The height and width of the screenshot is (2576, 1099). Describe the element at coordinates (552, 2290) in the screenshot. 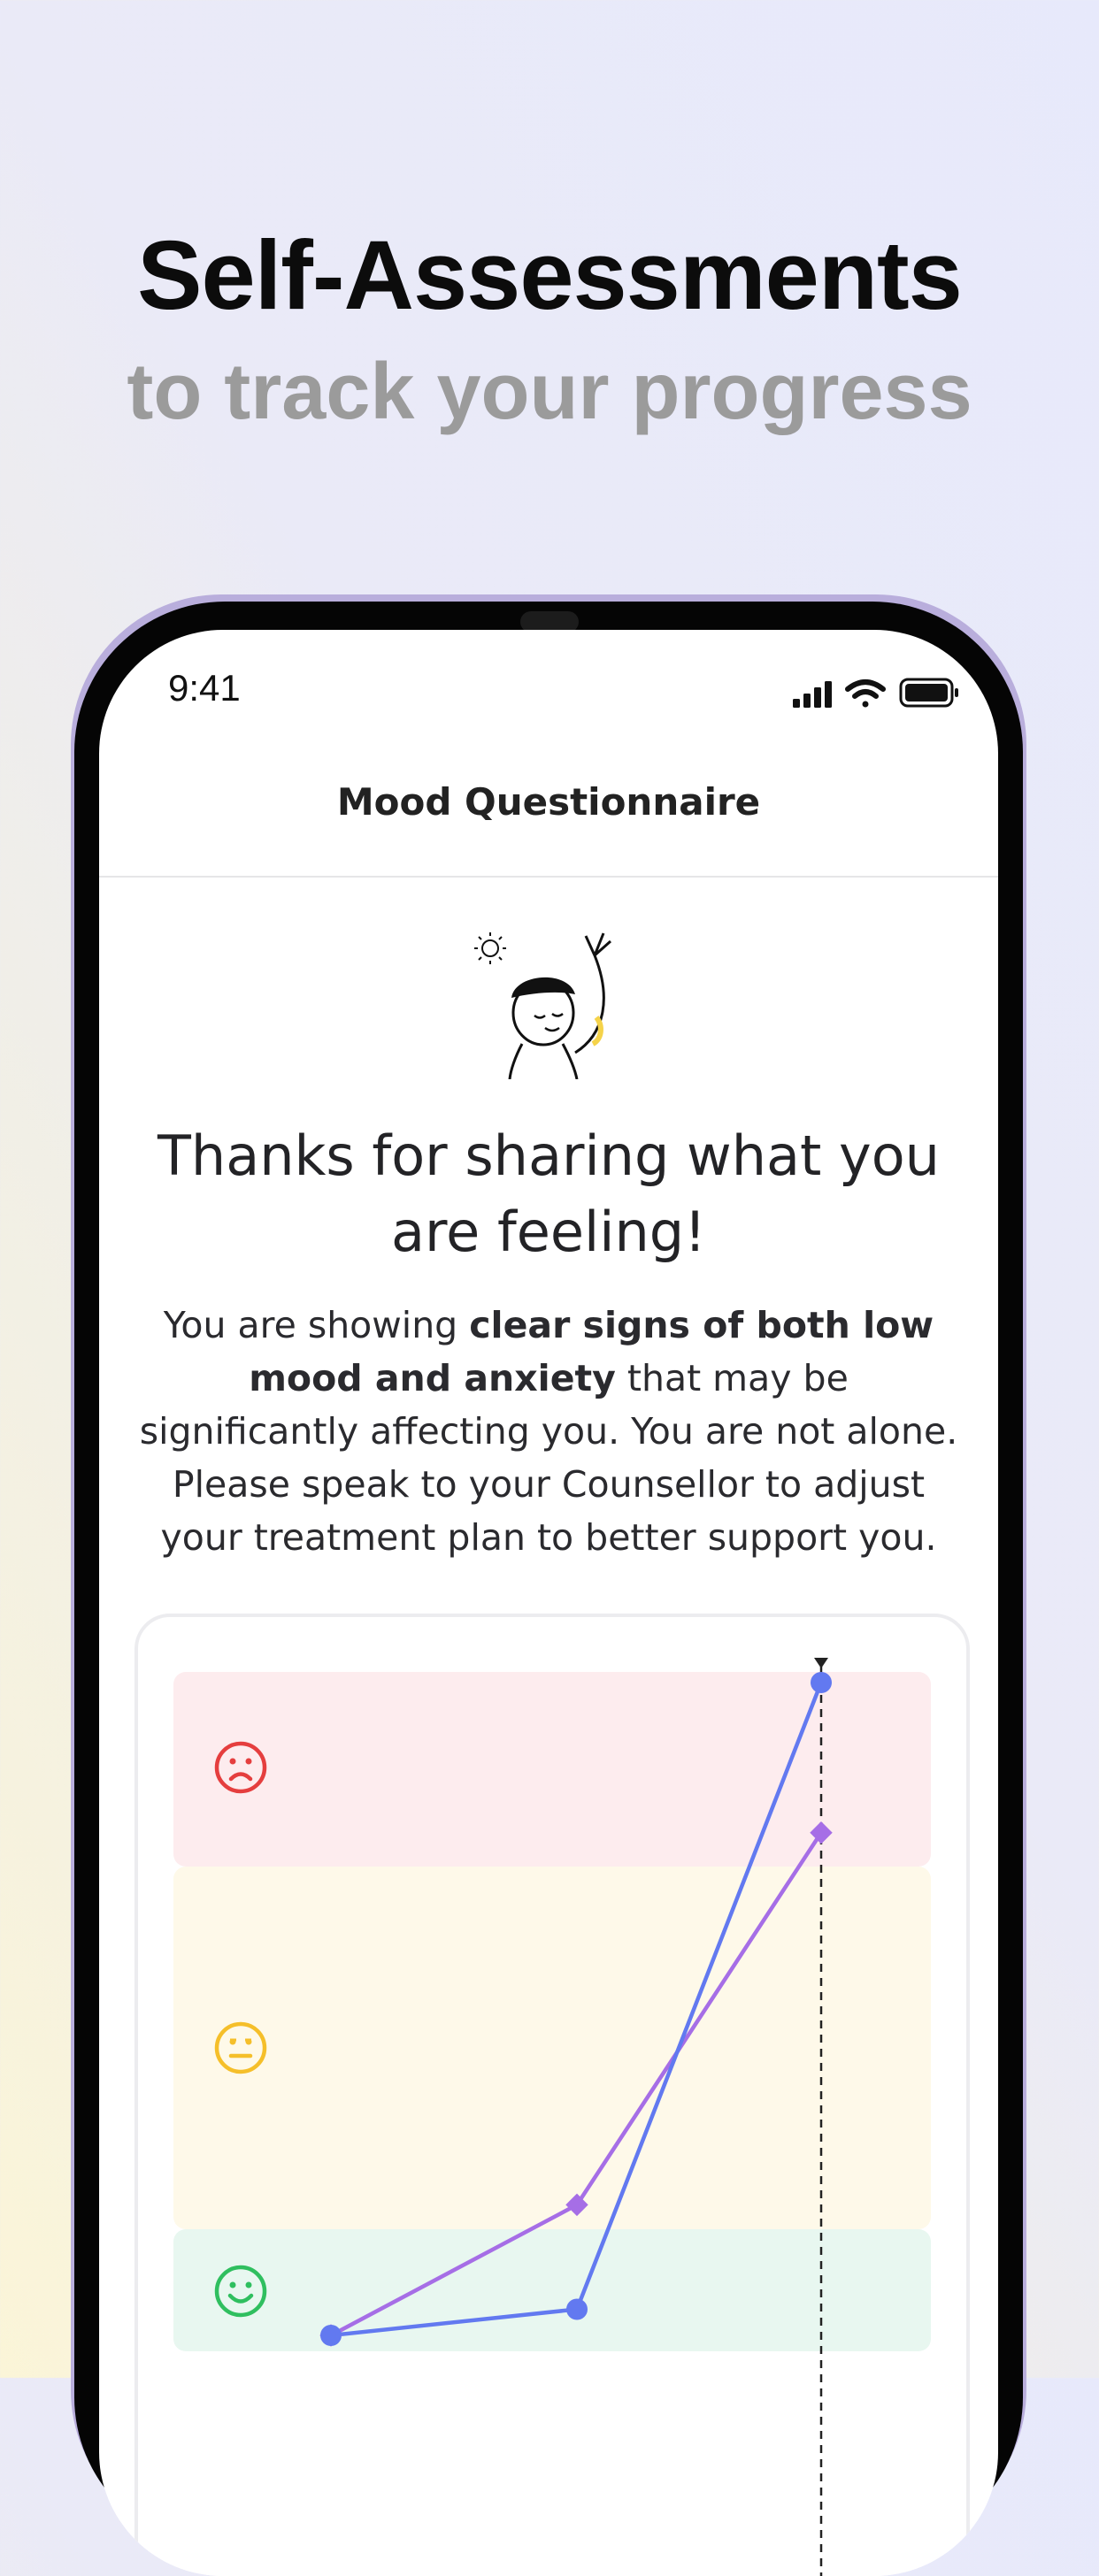

I see `chart-zone-low` at that location.